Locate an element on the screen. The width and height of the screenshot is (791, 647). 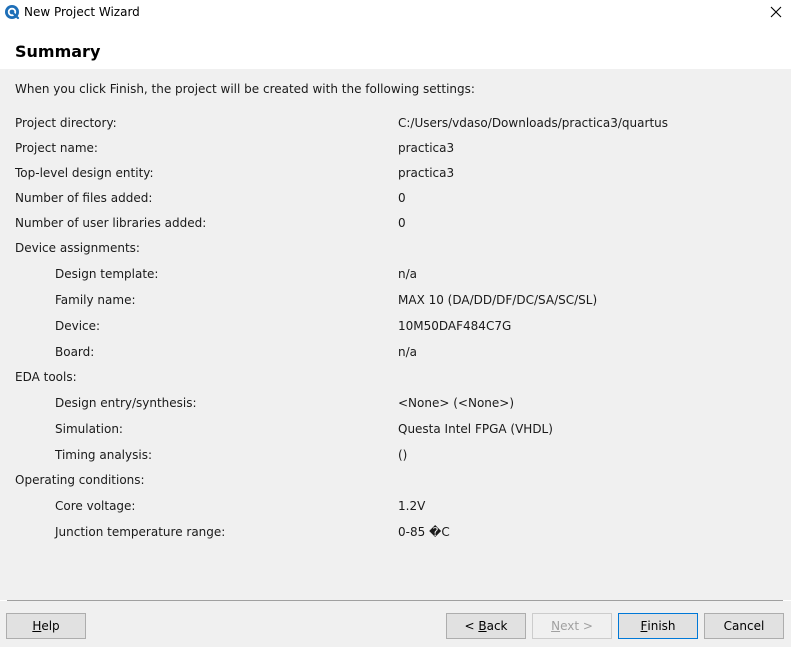
setting-label: Timing analysis: is located at coordinates (103, 455).